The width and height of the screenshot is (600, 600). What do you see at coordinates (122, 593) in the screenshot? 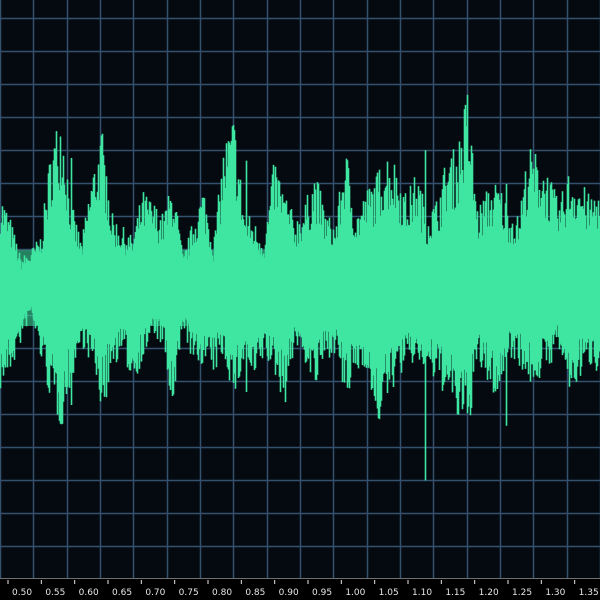
I see `ruler-tick-label: 0.65` at bounding box center [122, 593].